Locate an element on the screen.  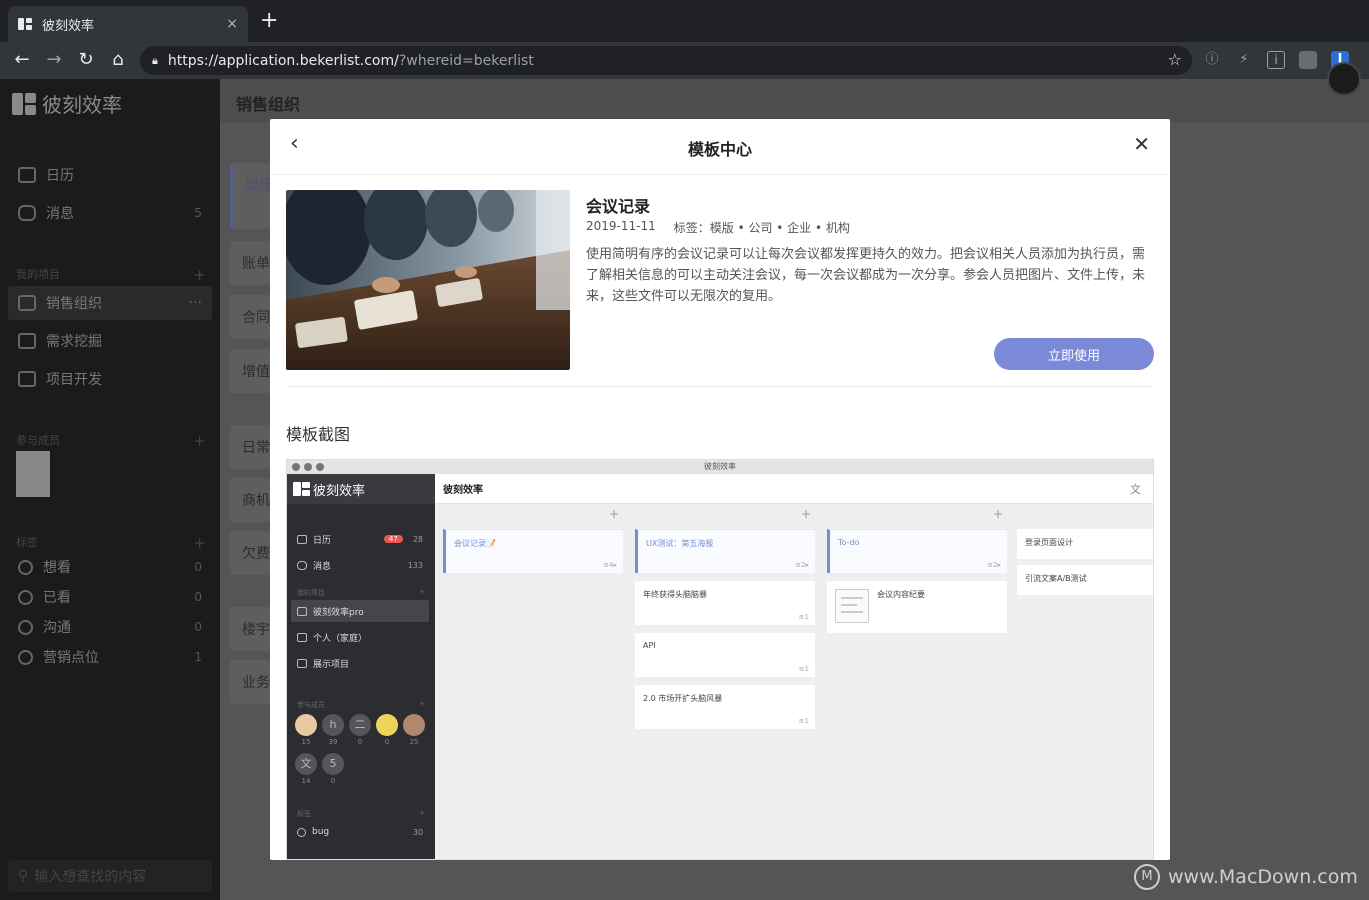
bolt-extension-icon: ⚡︎ is located at coordinates (1244, 60).